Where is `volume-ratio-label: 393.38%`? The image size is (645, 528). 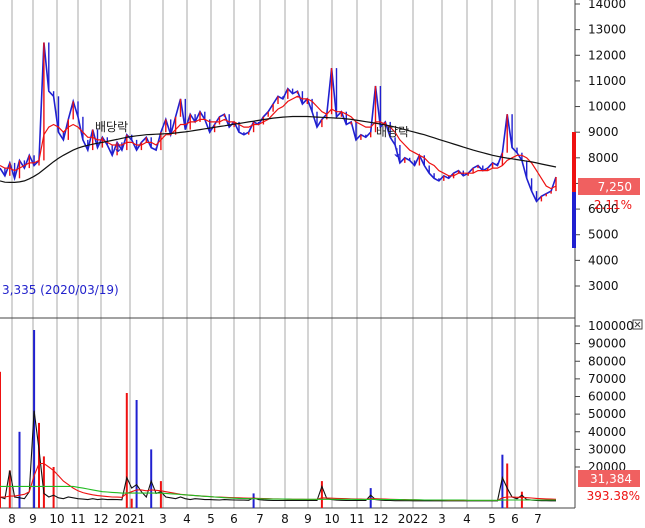
volume-ratio-label: 393.38% is located at coordinates (613, 496).